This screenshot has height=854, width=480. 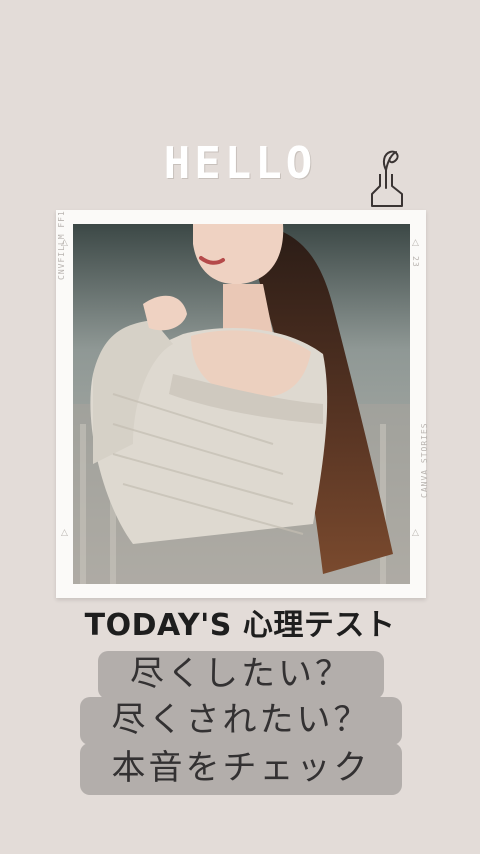 I want to click on flower-vase-icon, so click(x=387, y=178).